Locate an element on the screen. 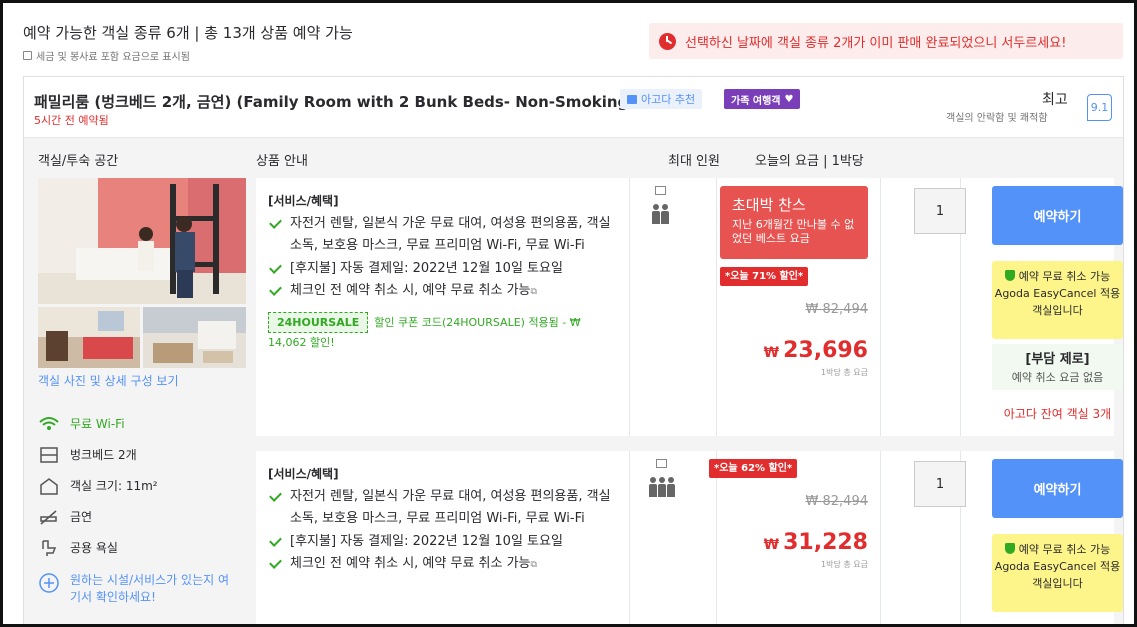  copy-icon is located at coordinates (661, 463).